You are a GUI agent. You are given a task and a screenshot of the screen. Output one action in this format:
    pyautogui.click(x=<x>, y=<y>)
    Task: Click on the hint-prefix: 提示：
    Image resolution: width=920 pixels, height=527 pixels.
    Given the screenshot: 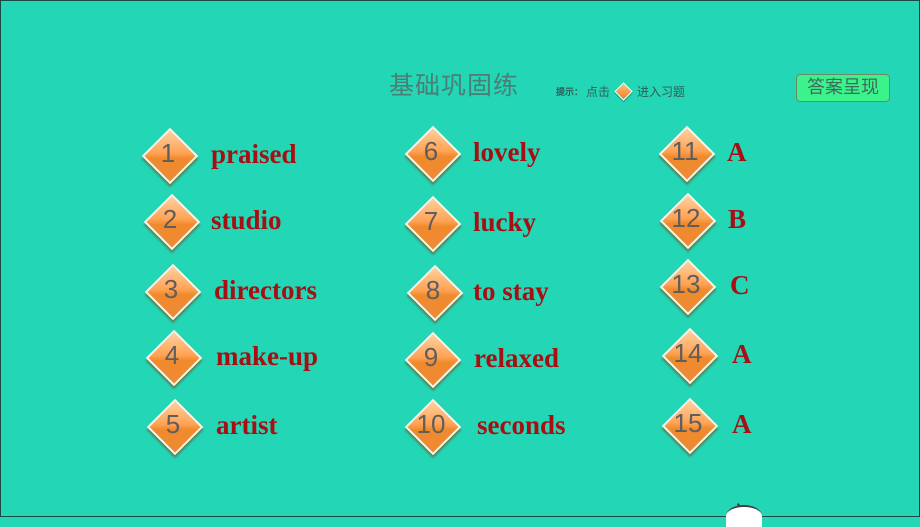 What is the action you would take?
    pyautogui.click(x=570, y=93)
    